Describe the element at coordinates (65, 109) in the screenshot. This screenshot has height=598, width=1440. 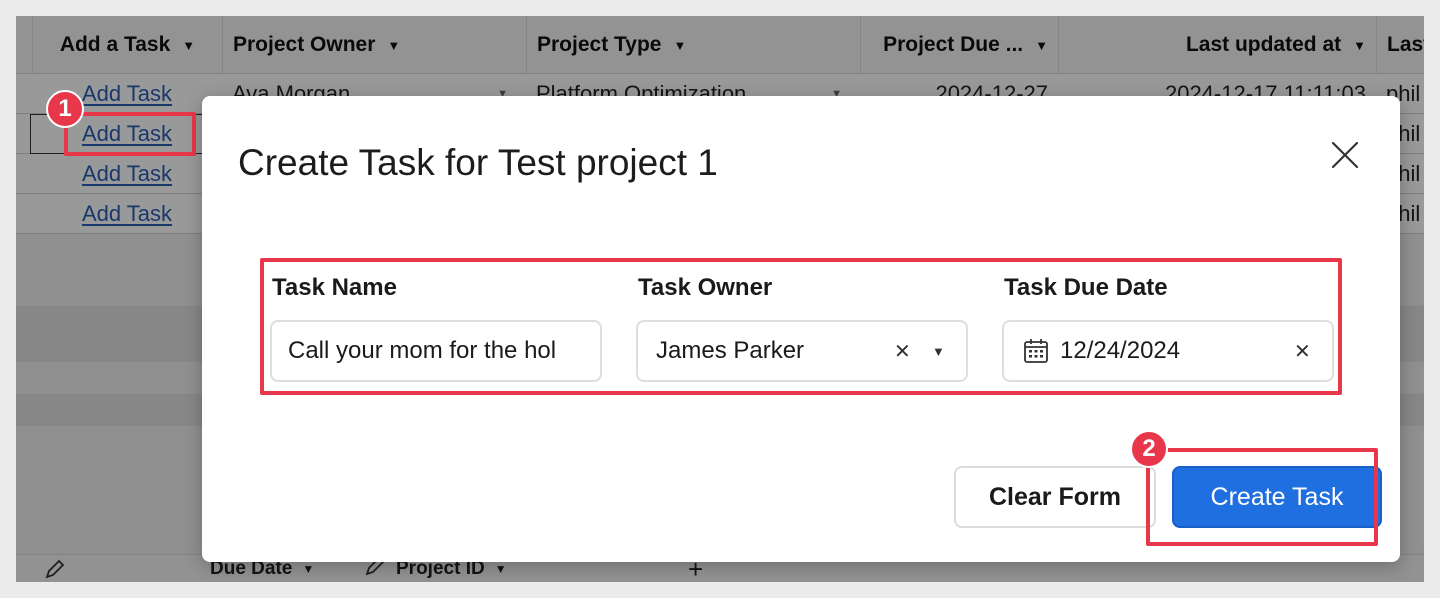
I see `annotation-badge-1: 1` at that location.